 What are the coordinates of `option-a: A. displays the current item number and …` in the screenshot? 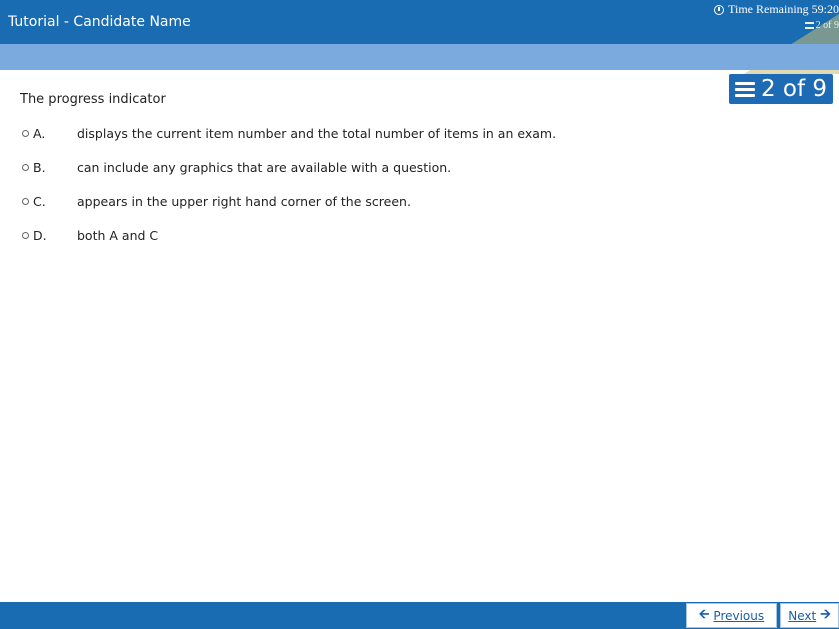 It's located at (422, 133).